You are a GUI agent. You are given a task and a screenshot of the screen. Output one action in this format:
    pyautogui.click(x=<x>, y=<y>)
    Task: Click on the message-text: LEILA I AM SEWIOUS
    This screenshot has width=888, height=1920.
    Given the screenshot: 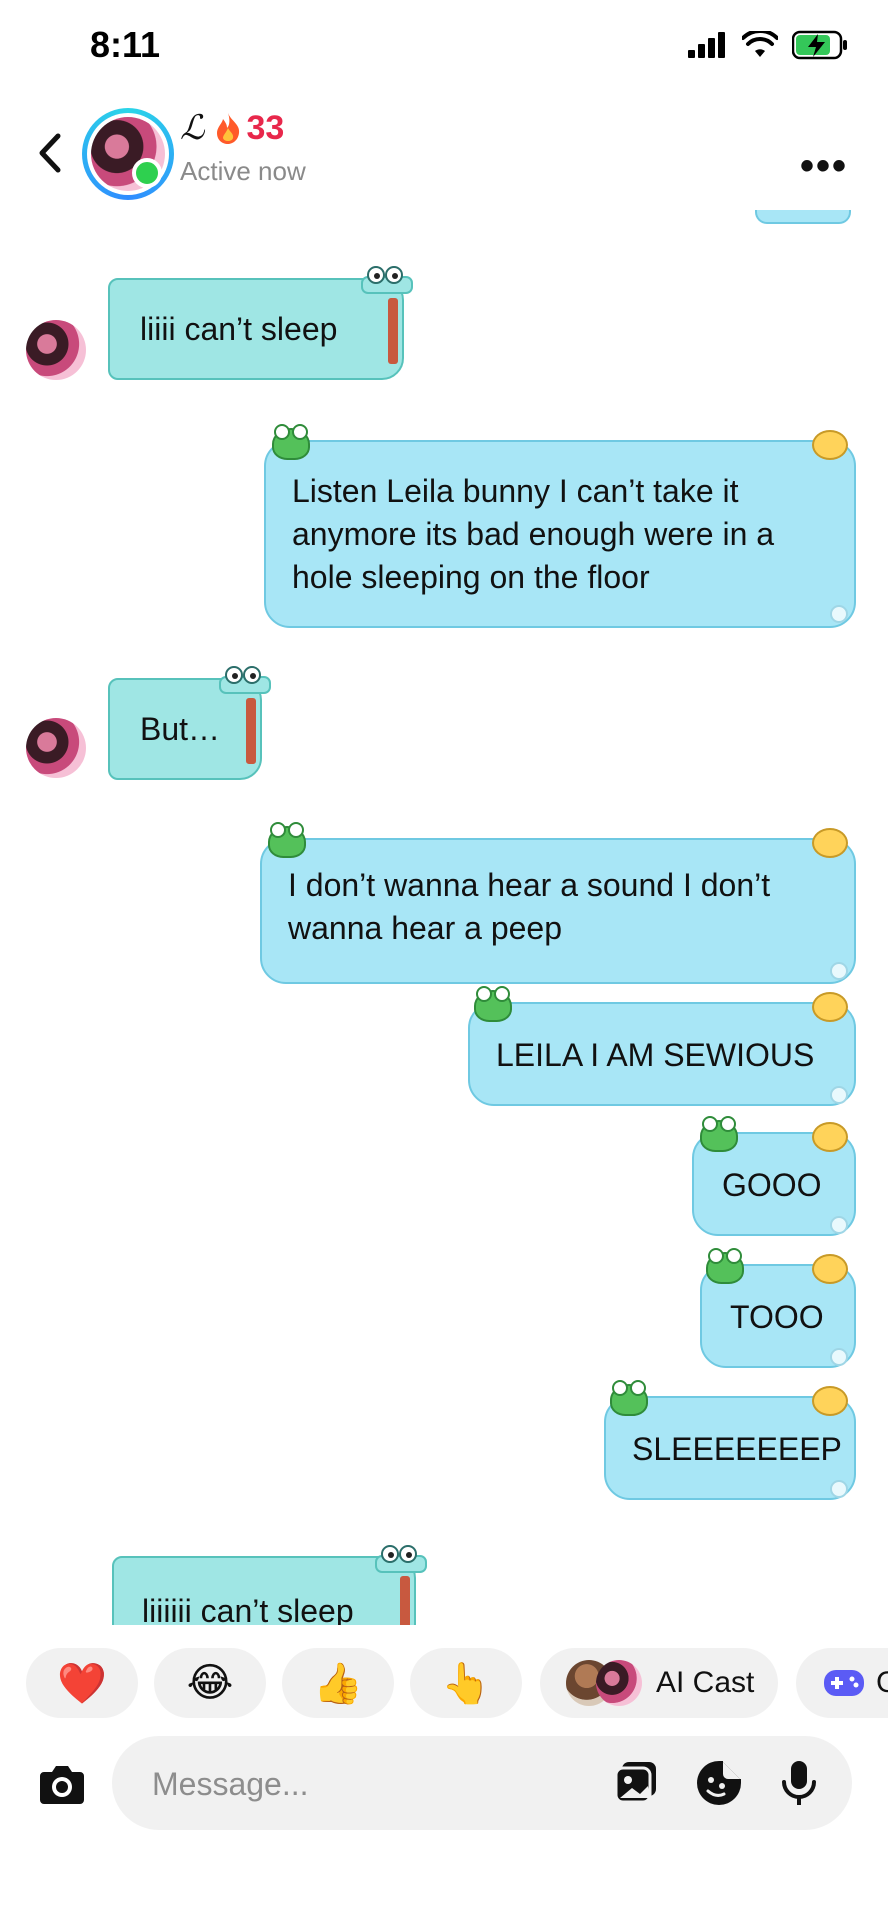 What is the action you would take?
    pyautogui.click(x=655, y=1055)
    